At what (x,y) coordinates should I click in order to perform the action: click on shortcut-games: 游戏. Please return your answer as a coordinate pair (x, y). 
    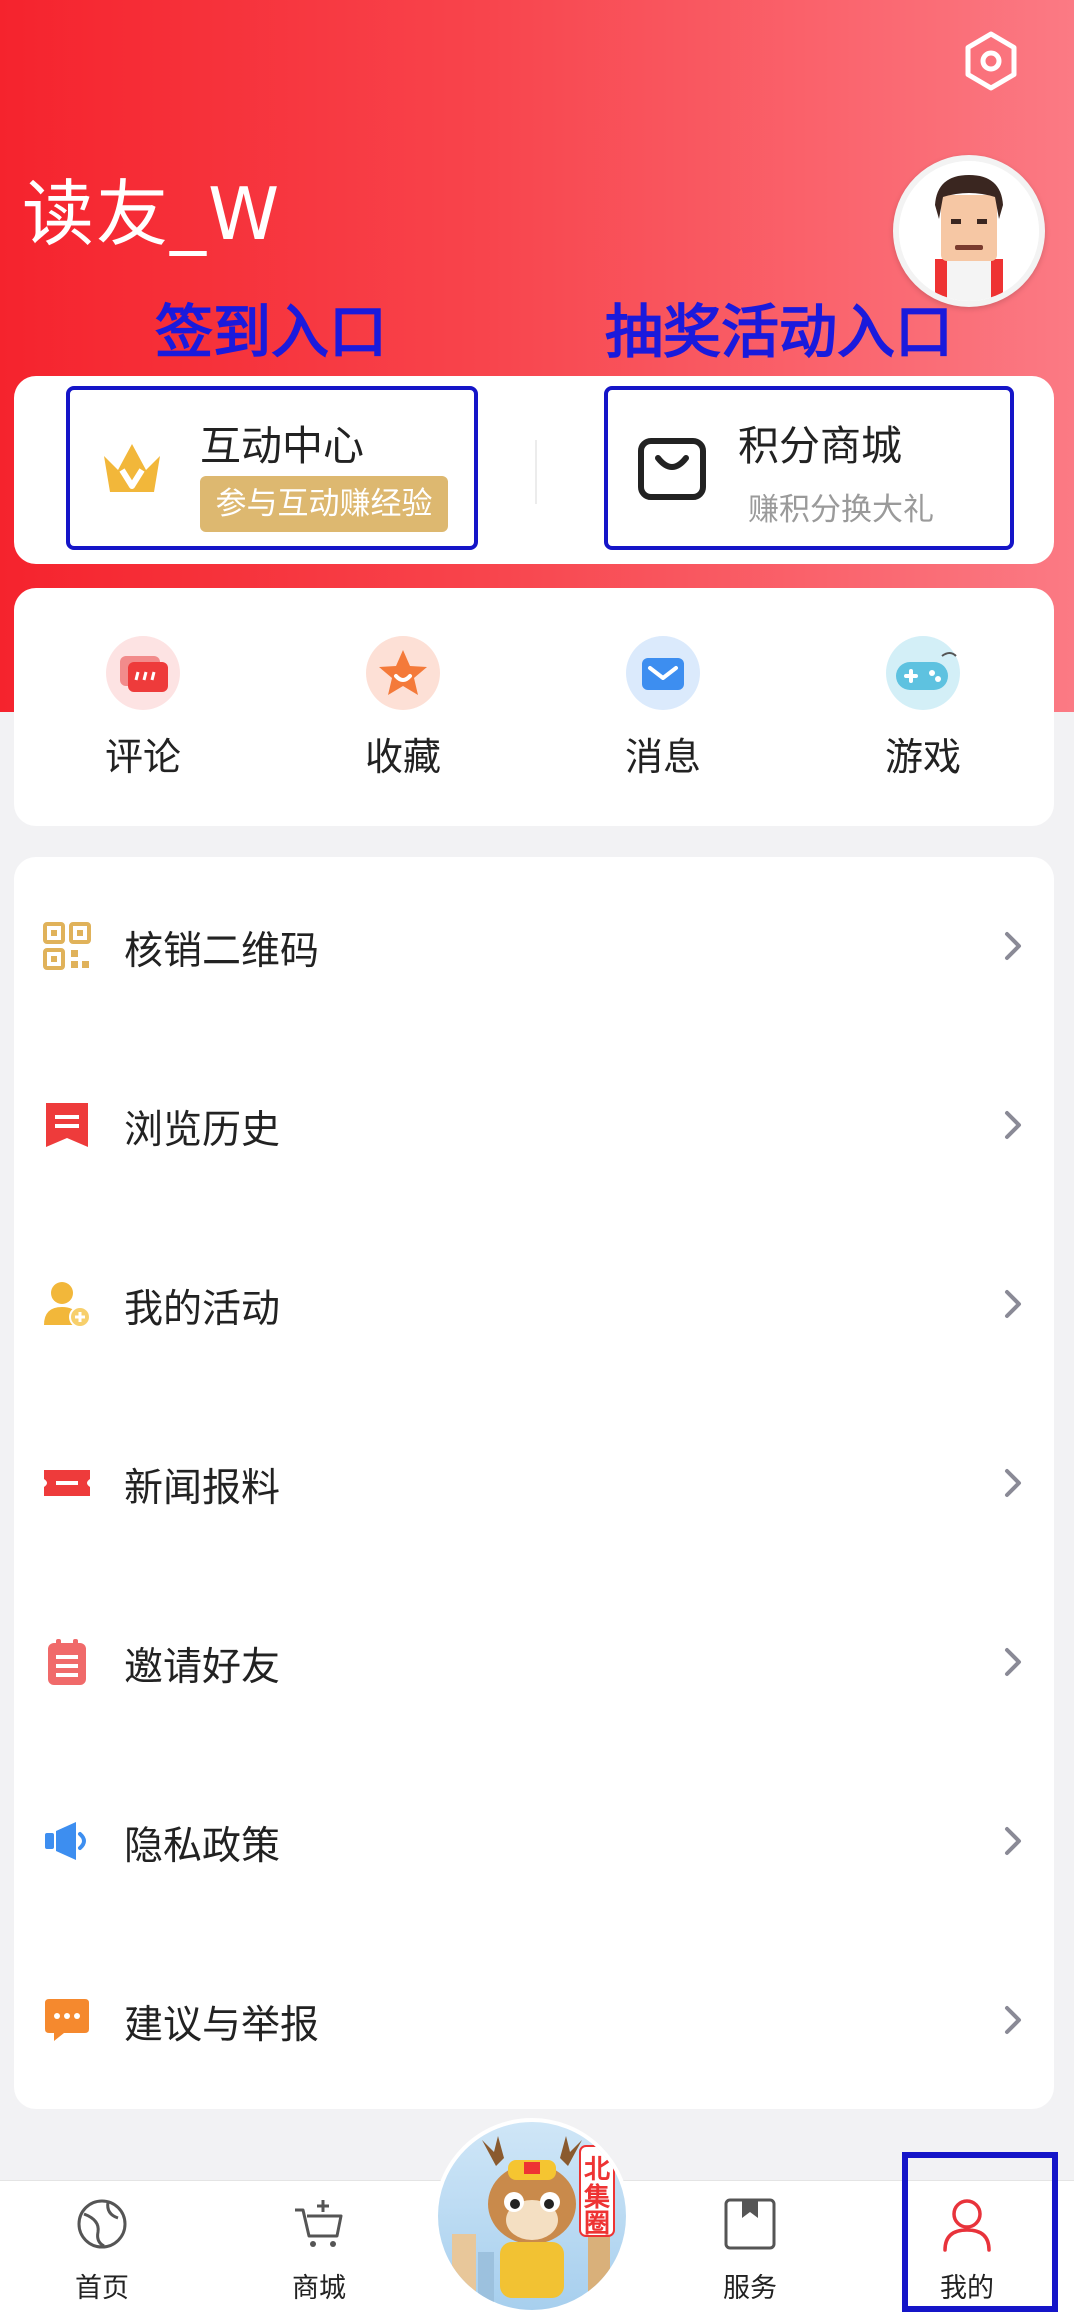
    Looking at the image, I should click on (923, 708).